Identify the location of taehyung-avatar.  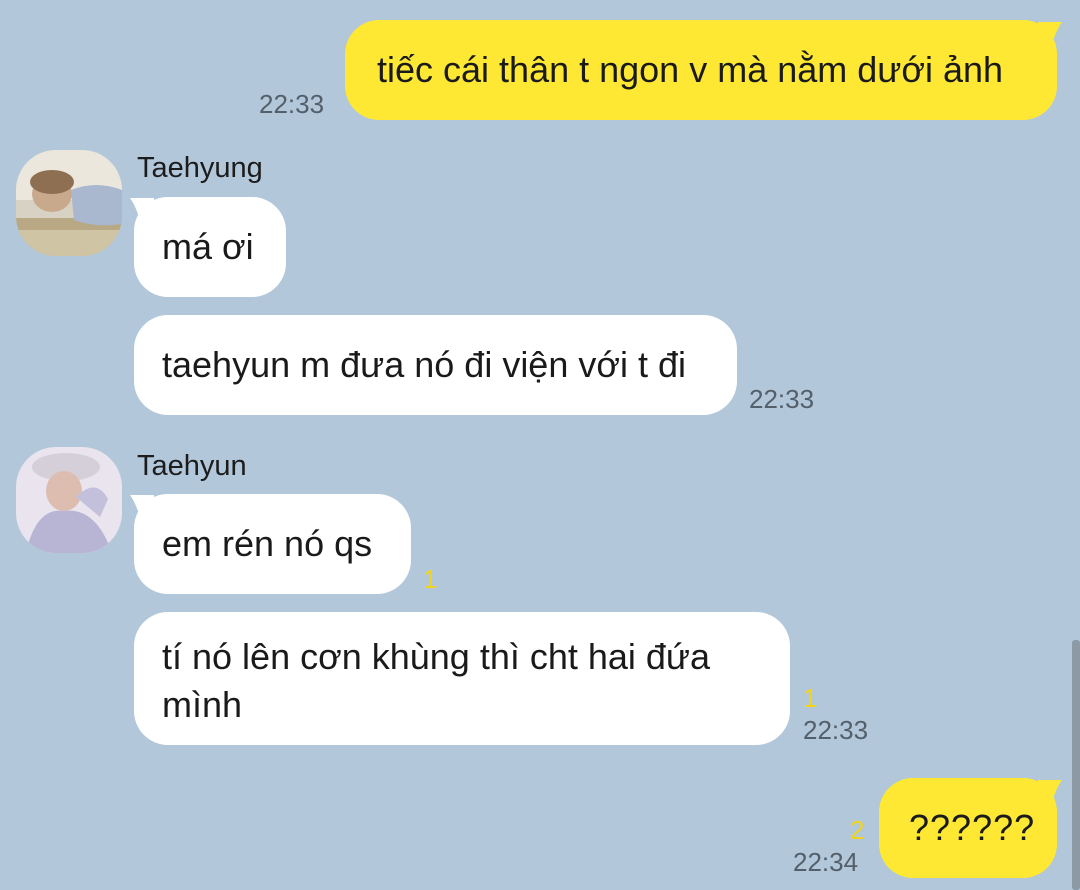
(69, 203).